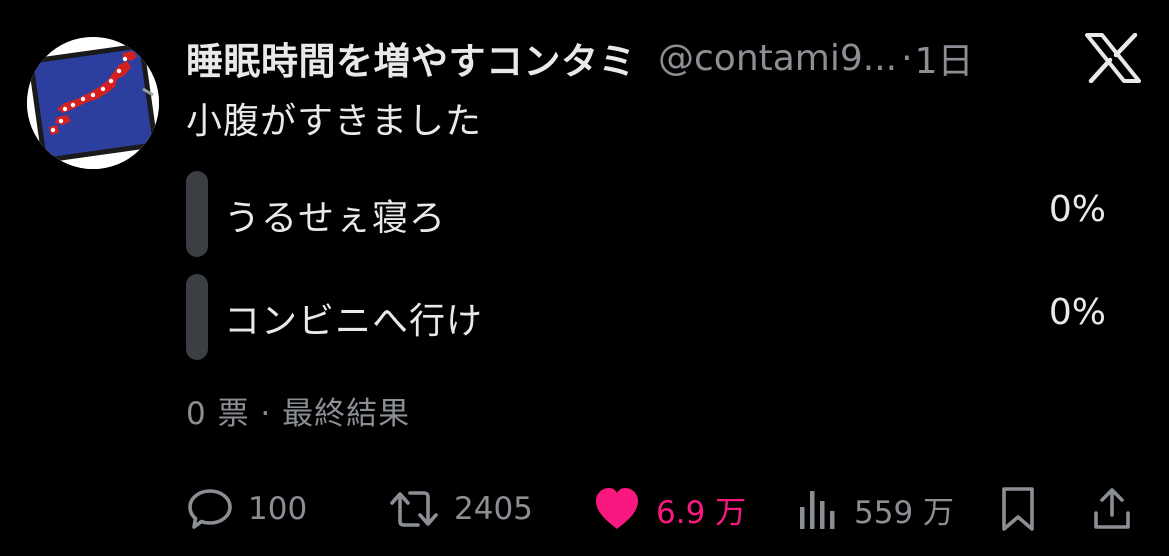 This screenshot has width=1169, height=556. Describe the element at coordinates (904, 512) in the screenshot. I see `views-count: 559 万` at that location.